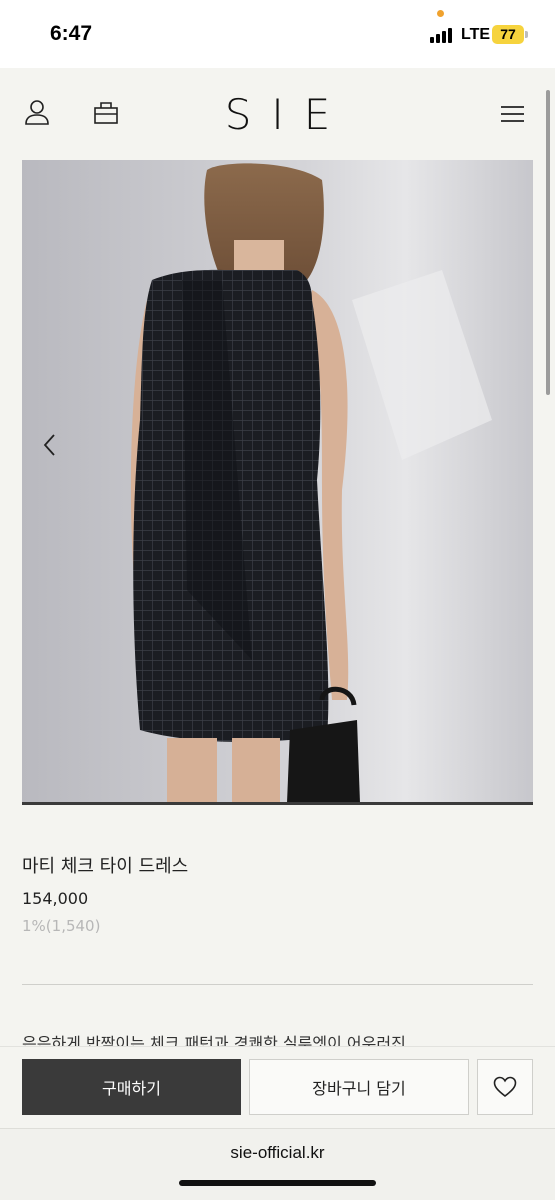 This screenshot has width=555, height=1200. I want to click on add-to-cart-button: 장바구니 담기, so click(359, 1087).